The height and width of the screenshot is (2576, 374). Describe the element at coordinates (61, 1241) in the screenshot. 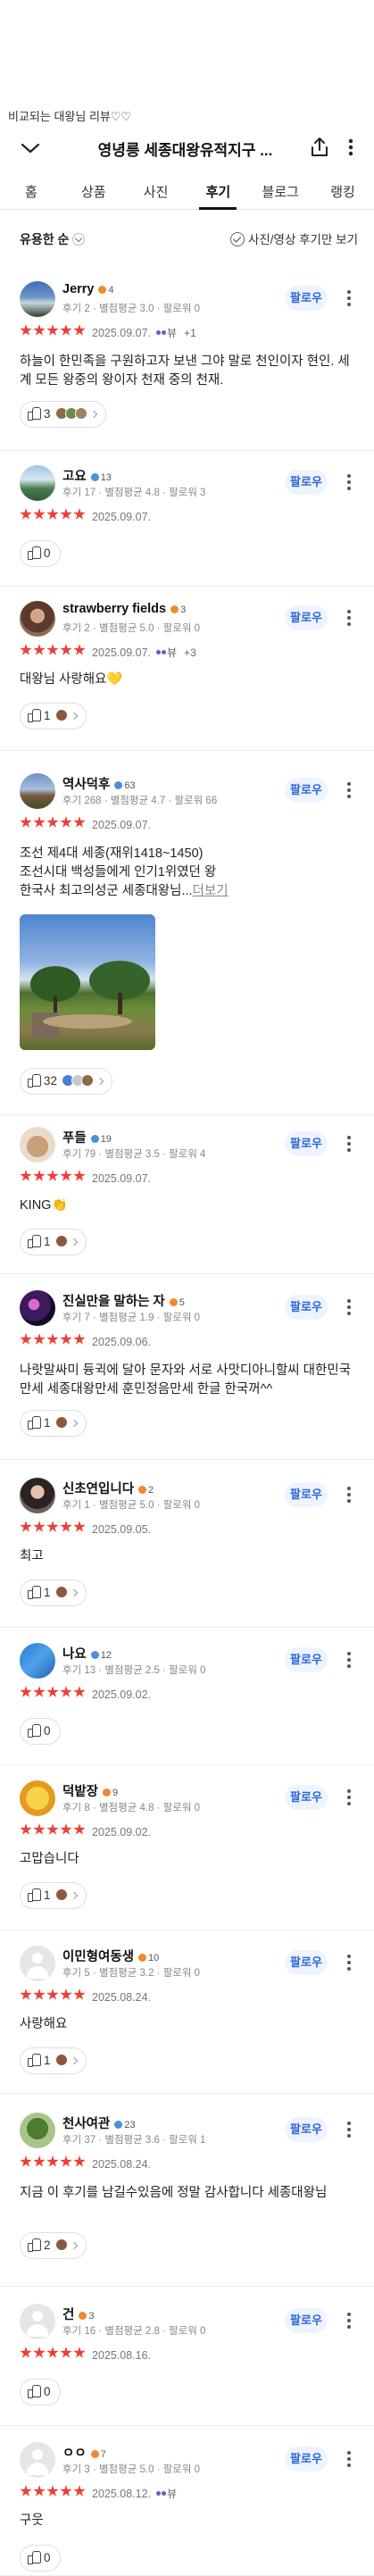

I see `reactor-avatars` at that location.